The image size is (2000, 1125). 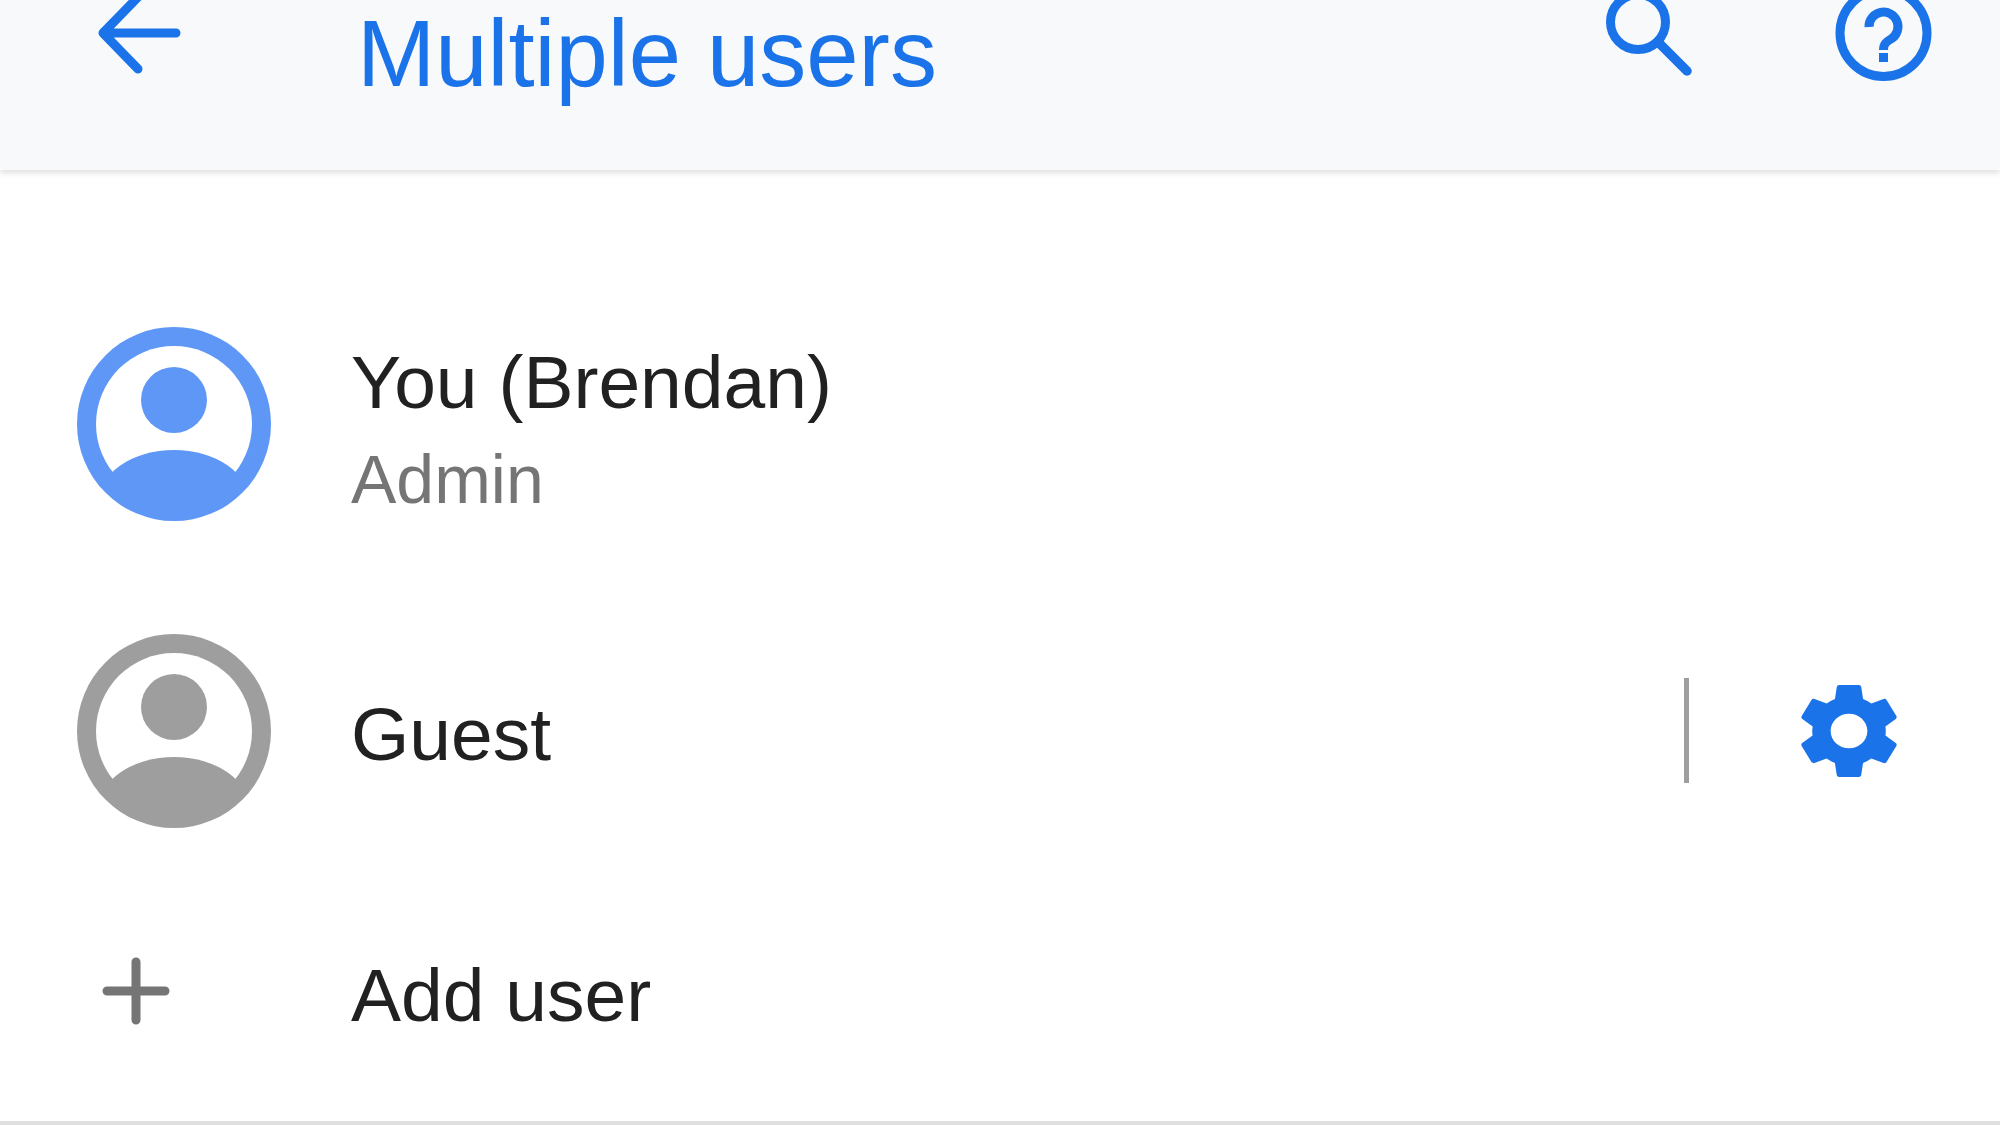 What do you see at coordinates (591, 382) in the screenshot?
I see `user-name: You (Brendan)` at bounding box center [591, 382].